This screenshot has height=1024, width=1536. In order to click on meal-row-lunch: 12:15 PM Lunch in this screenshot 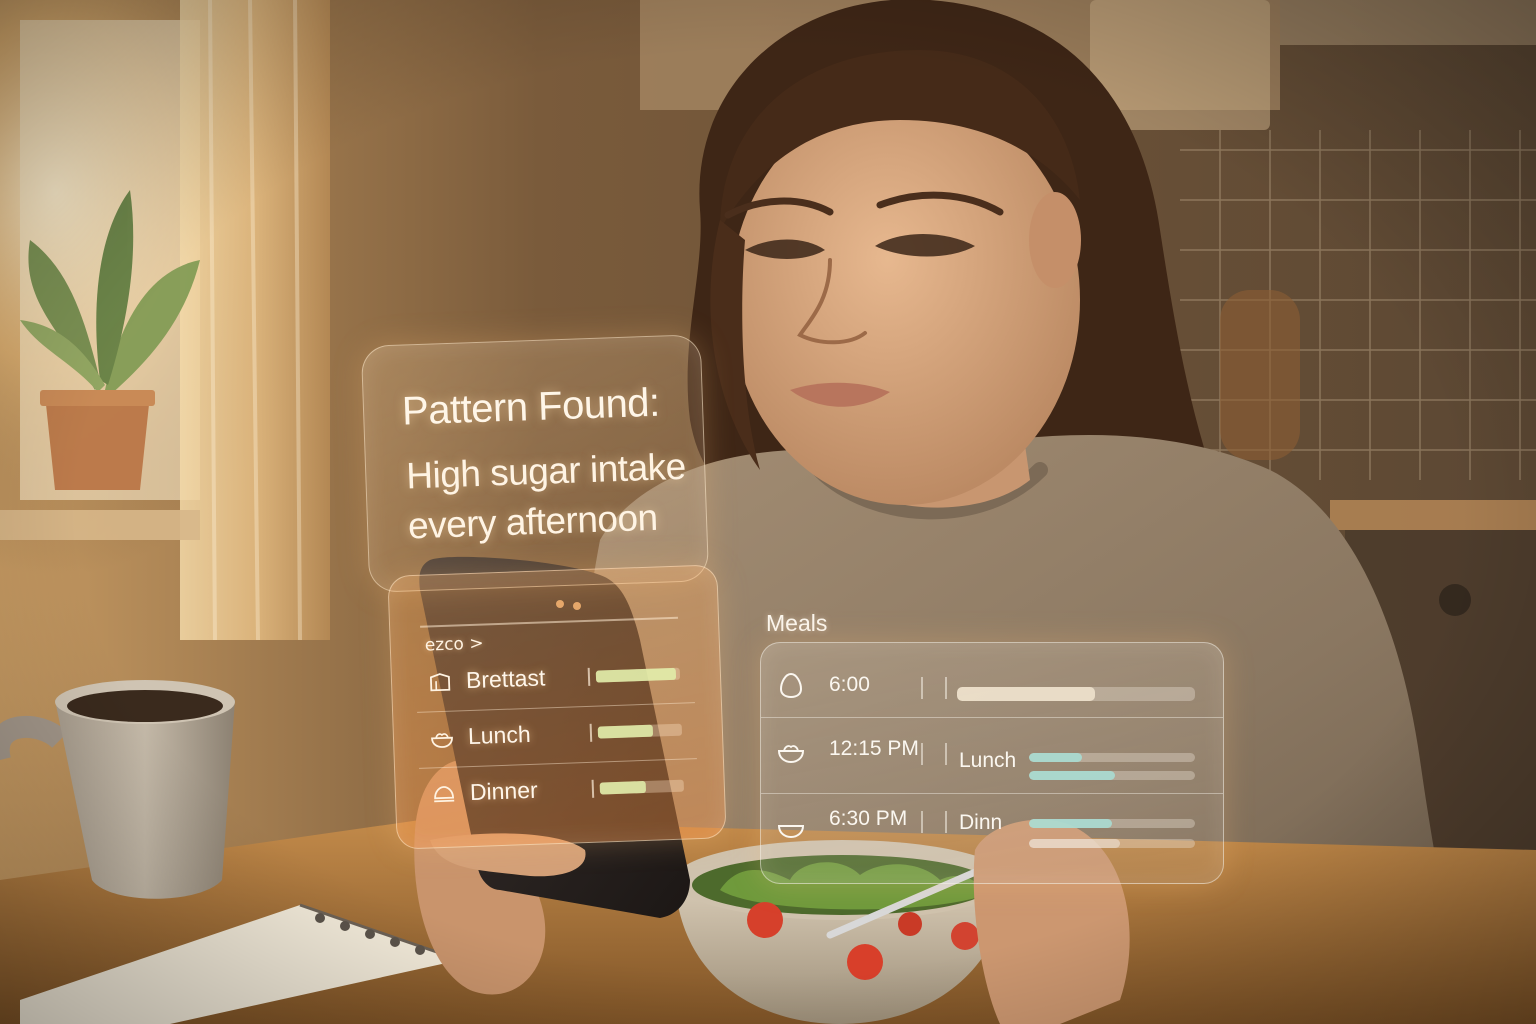, I will do `click(992, 755)`.